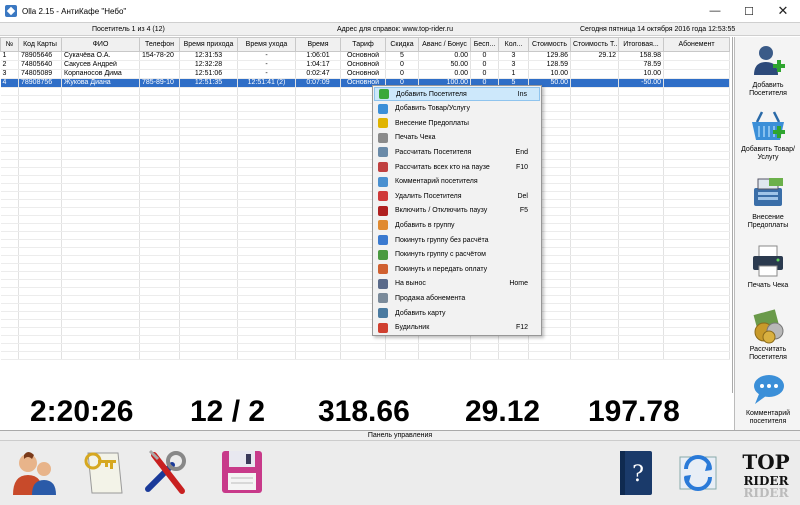  Describe the element at coordinates (749, 11) in the screenshot. I see `maximize-button: ☐` at that location.